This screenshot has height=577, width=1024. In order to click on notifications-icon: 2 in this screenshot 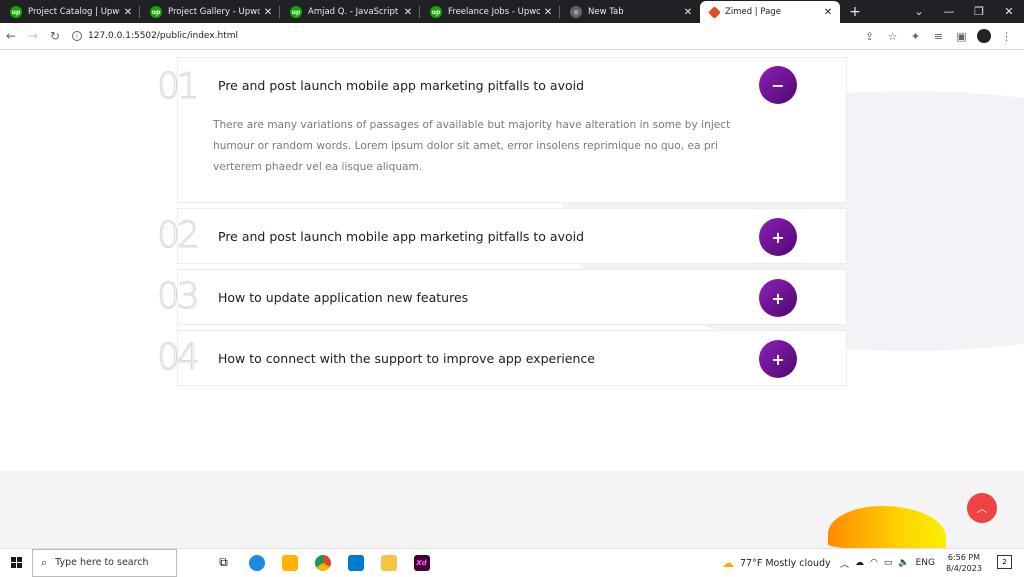, I will do `click(1004, 562)`.